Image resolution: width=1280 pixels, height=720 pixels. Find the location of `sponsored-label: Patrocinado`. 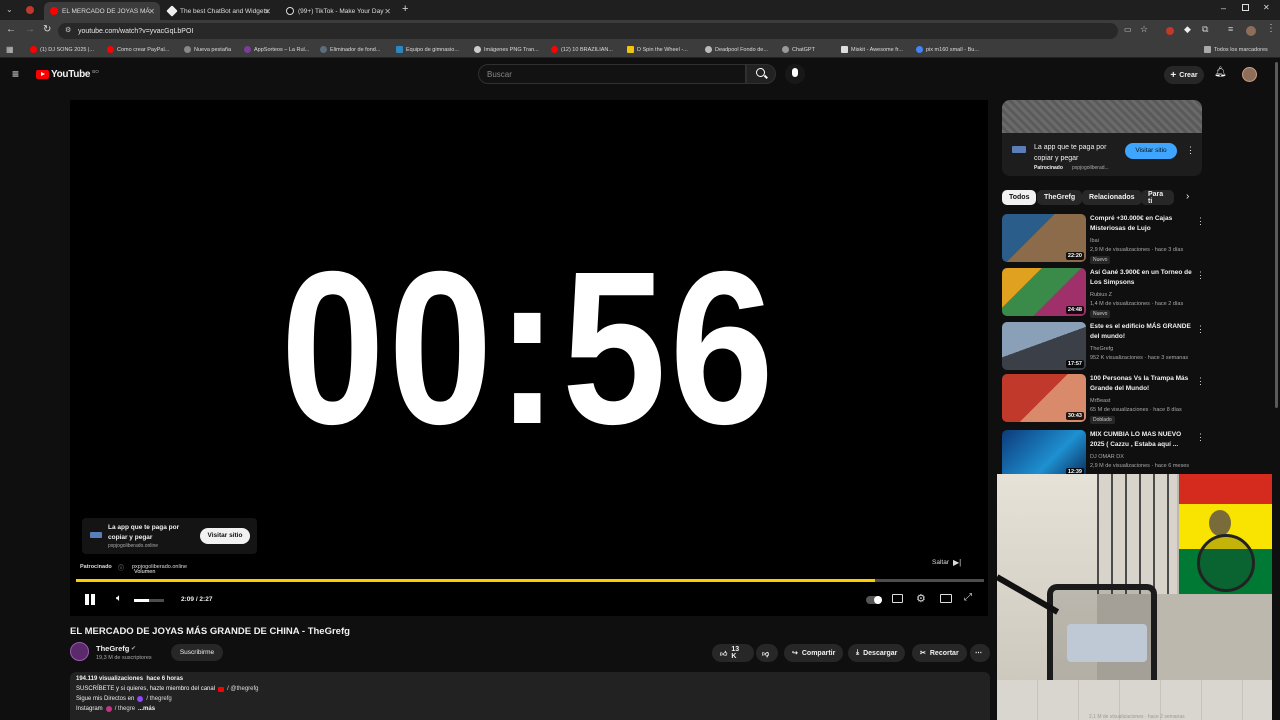

sponsored-label: Patrocinado is located at coordinates (96, 567).